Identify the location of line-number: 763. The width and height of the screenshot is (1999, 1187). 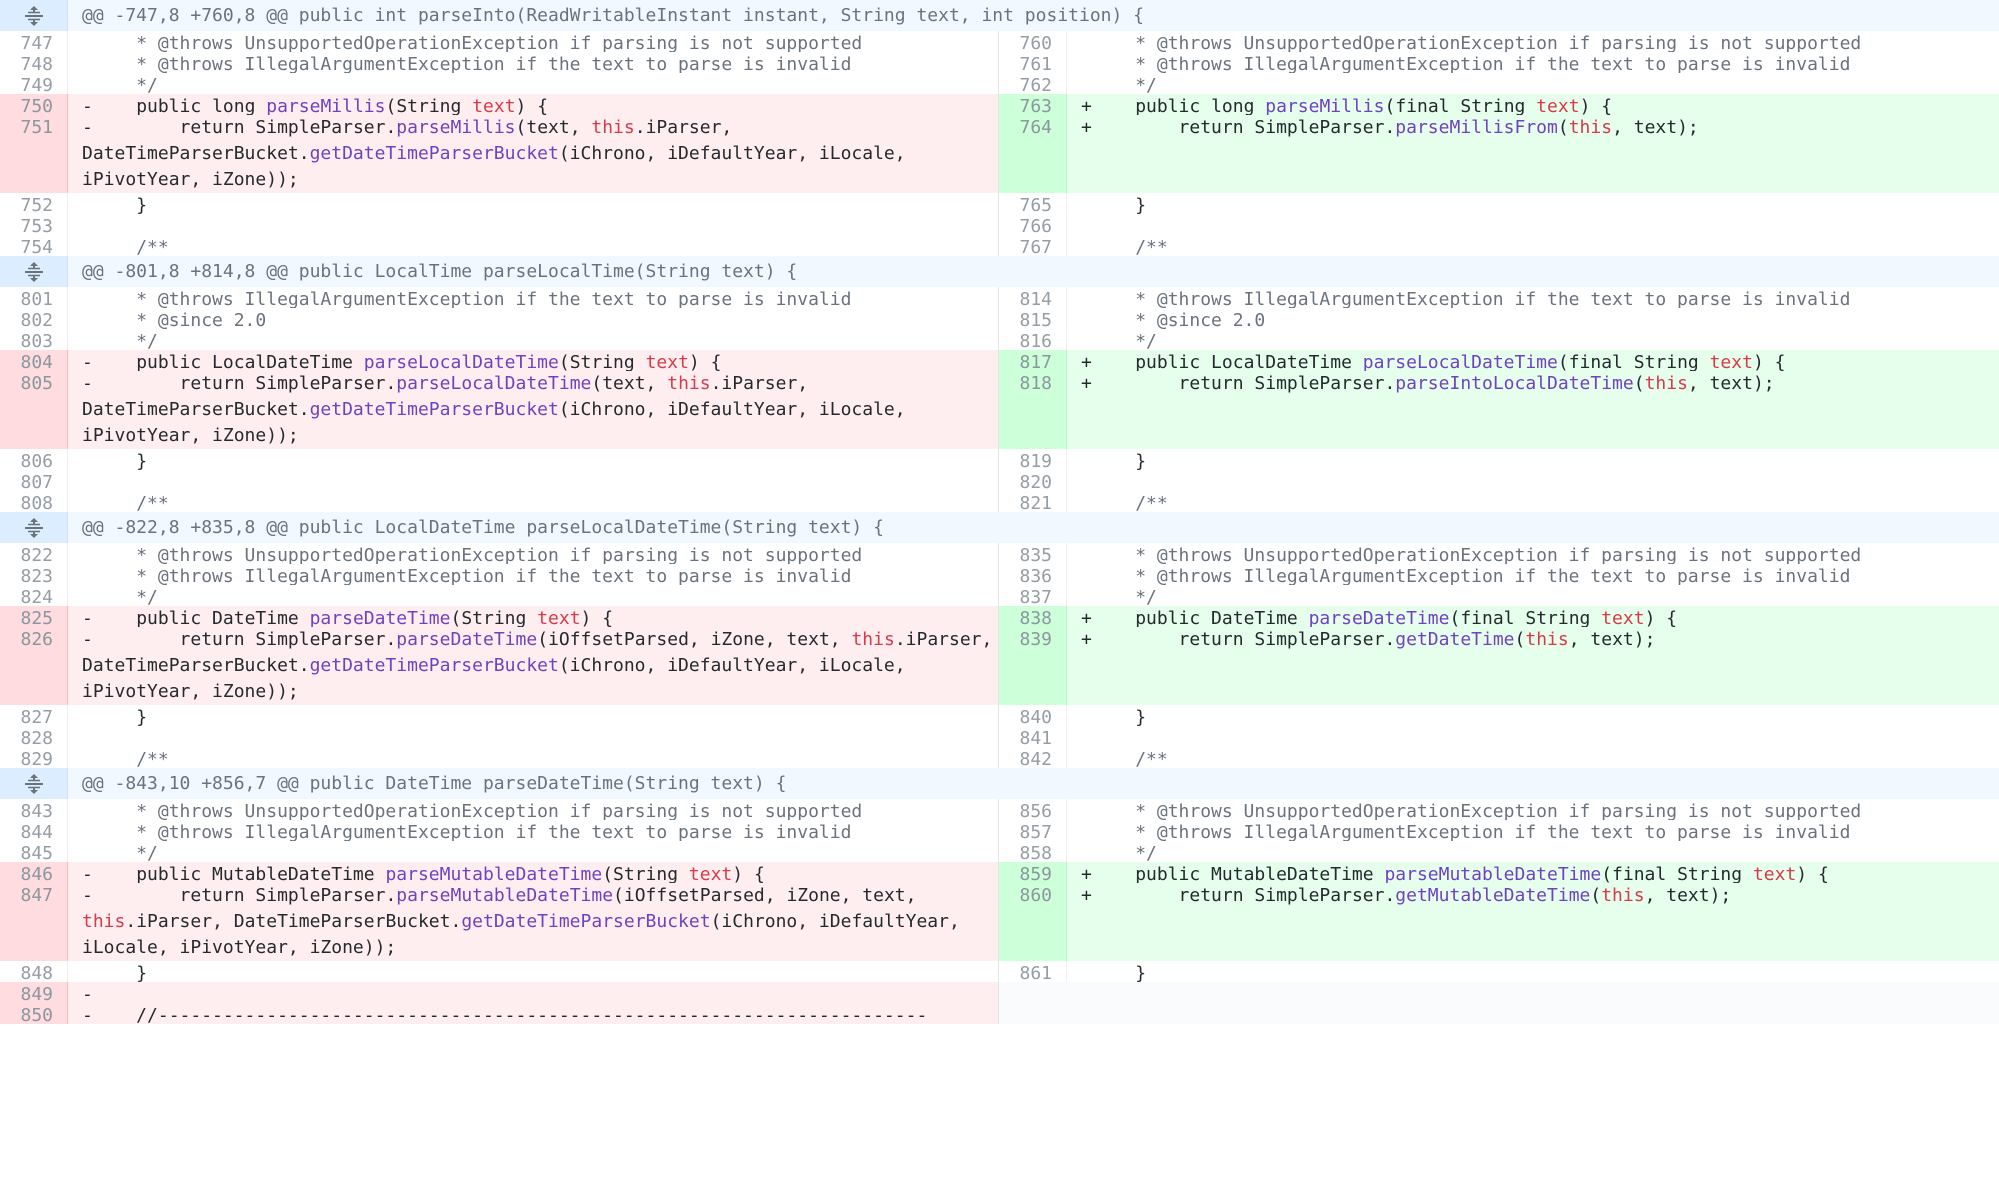
(1033, 105).